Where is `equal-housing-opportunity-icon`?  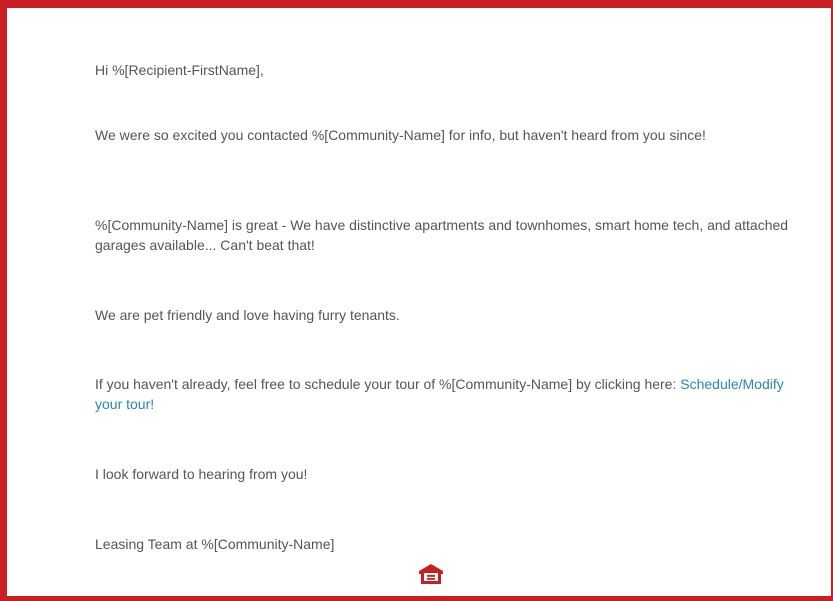 equal-housing-opportunity-icon is located at coordinates (431, 574).